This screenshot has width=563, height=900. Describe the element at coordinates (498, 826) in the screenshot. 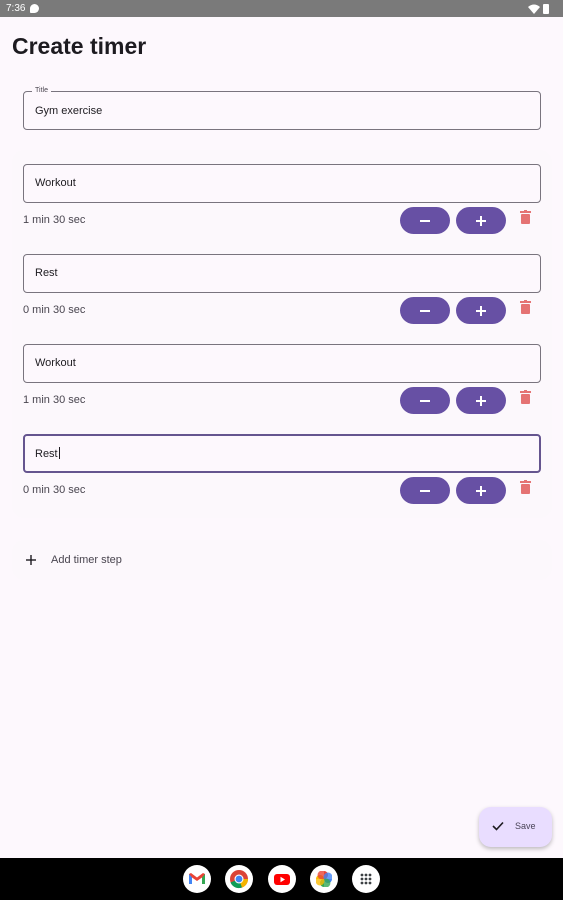

I see `check-icon` at that location.